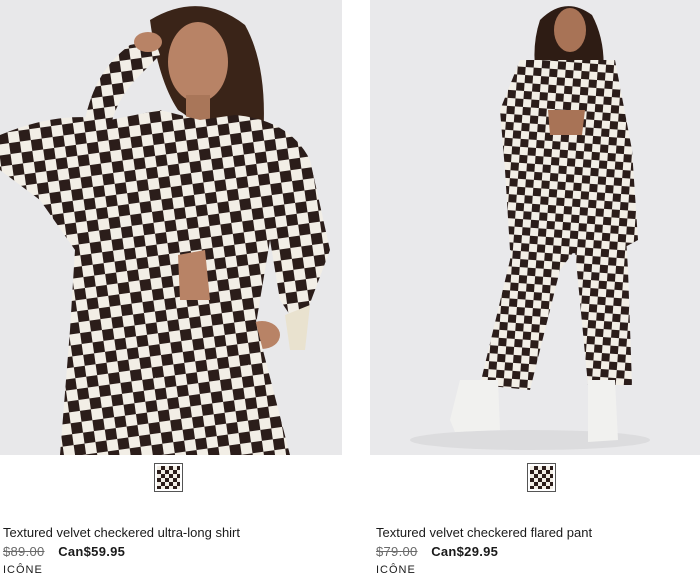 The image size is (700, 575). I want to click on product-name: Textured velvet checkered flared pant, so click(484, 533).